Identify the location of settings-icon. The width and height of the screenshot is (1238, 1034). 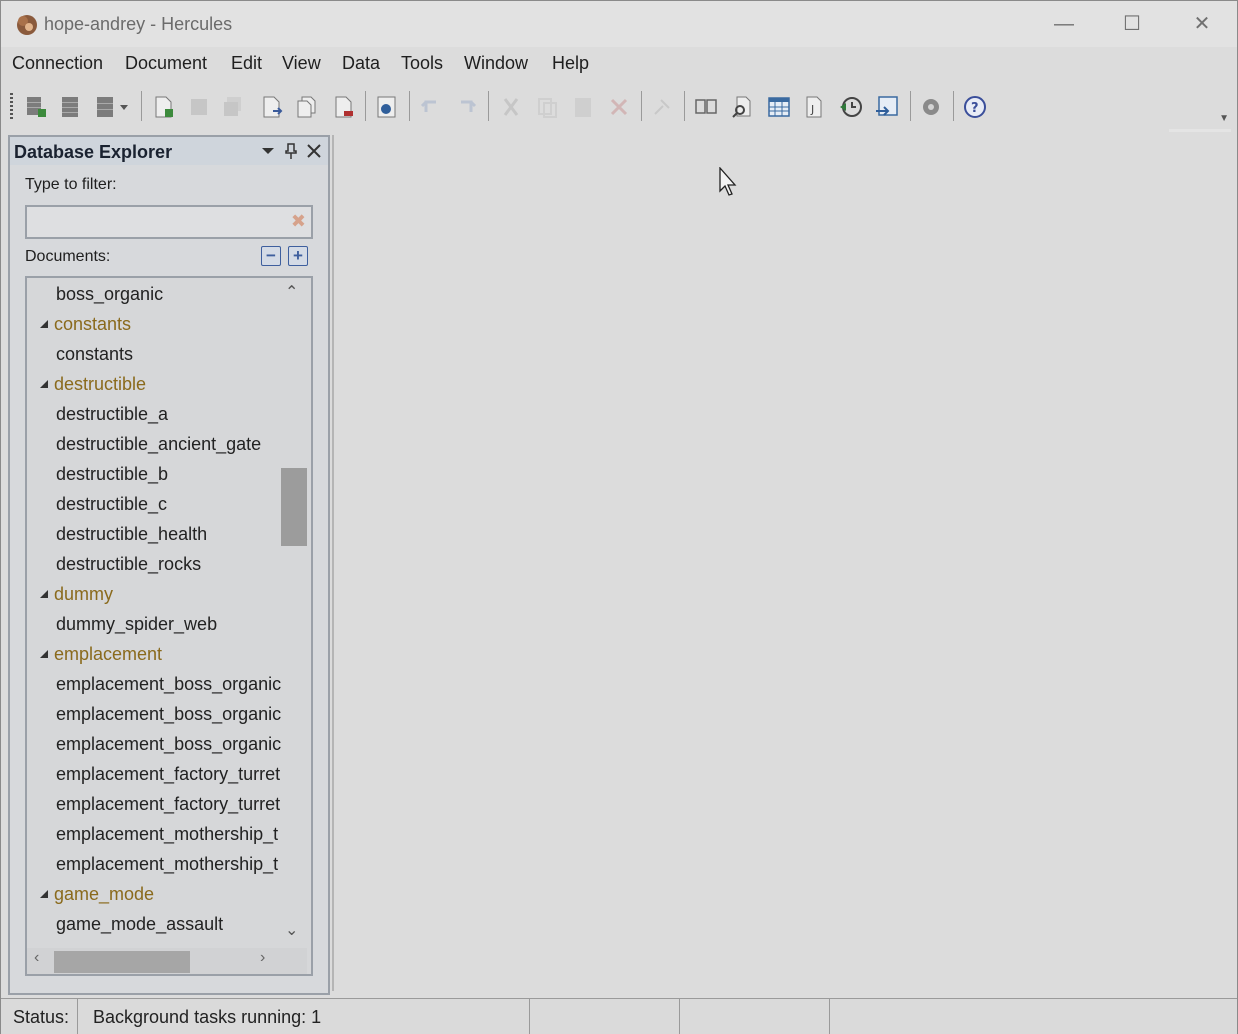
(931, 107).